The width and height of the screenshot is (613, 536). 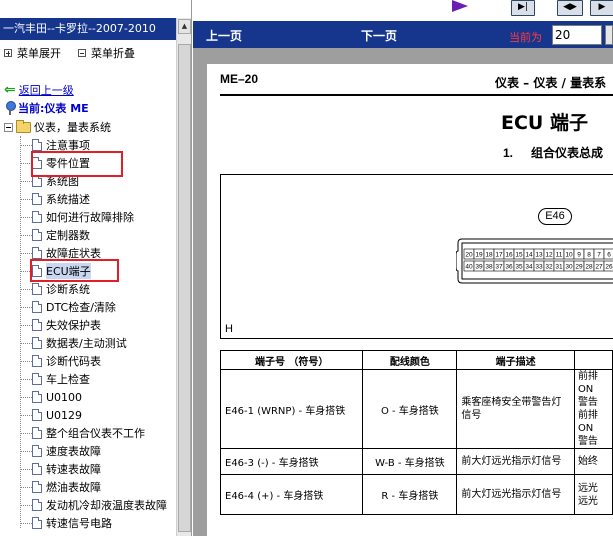 I want to click on last-page-icon: ▶, so click(x=601, y=8).